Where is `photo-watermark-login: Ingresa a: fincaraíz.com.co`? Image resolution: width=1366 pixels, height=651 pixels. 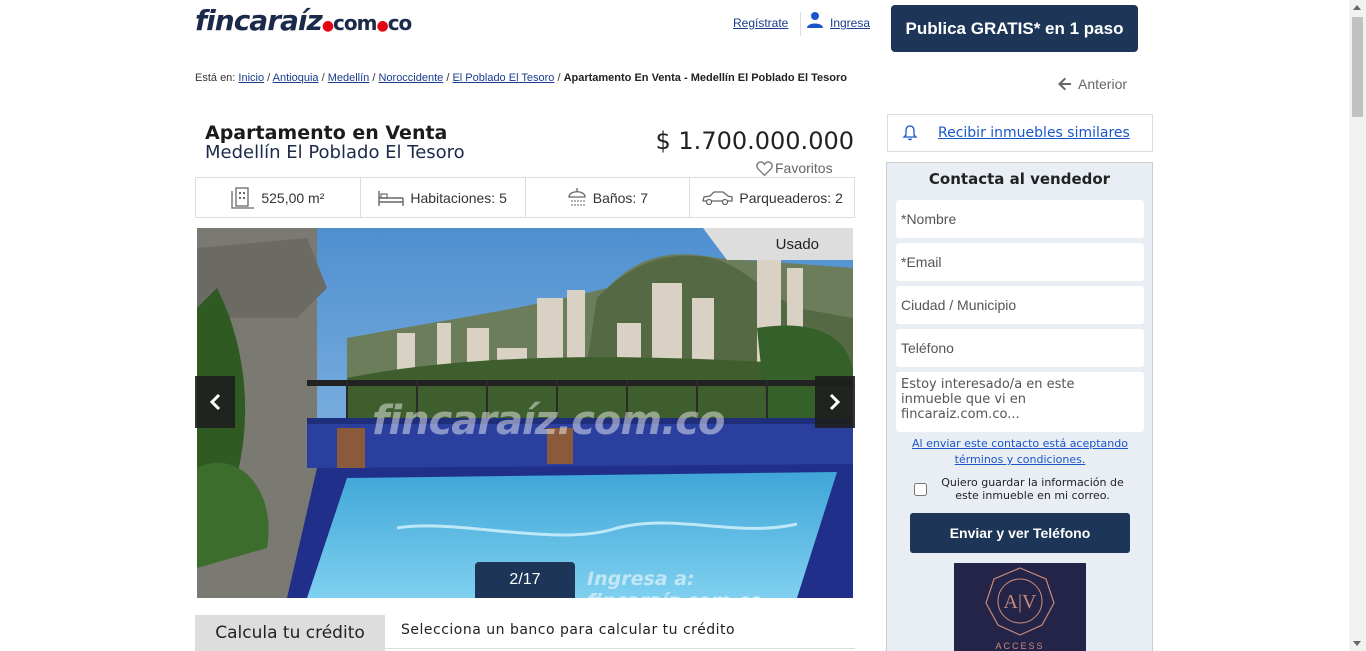 photo-watermark-login: Ingresa a: fincaraíz.com.co is located at coordinates (674, 583).